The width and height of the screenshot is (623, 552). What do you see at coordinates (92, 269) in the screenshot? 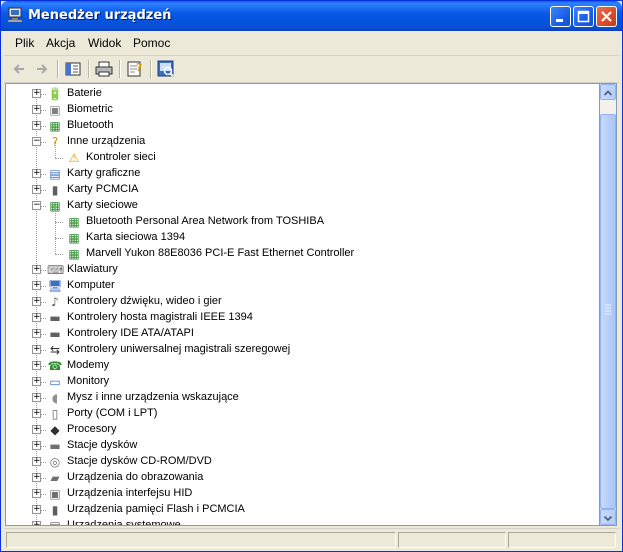
I see `tree-node-label: Klawiatury` at bounding box center [92, 269].